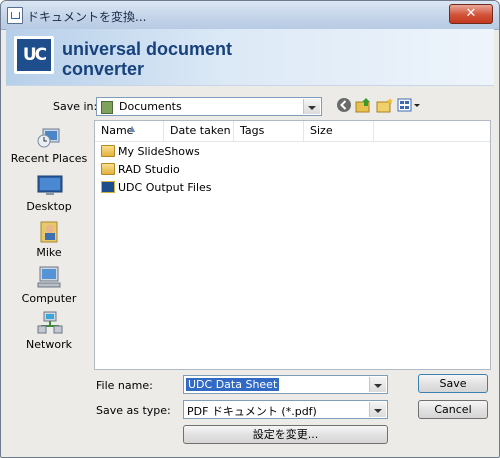  What do you see at coordinates (165, 187) in the screenshot?
I see `file-name: UDC Output Files` at bounding box center [165, 187].